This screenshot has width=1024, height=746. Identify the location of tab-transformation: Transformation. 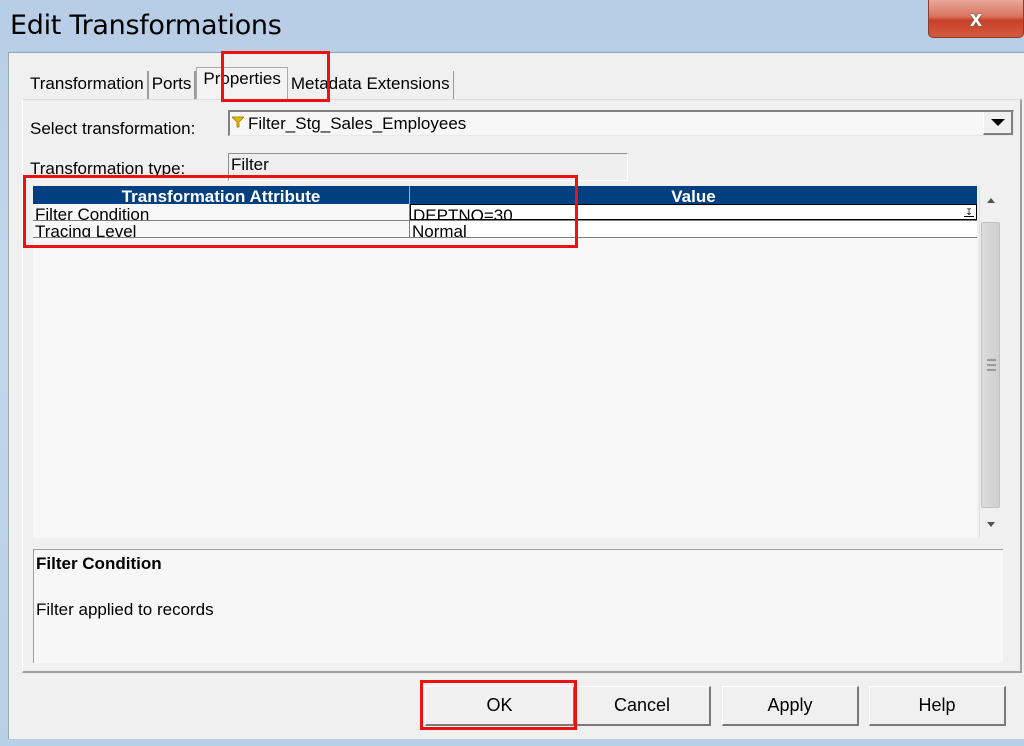
(88, 85).